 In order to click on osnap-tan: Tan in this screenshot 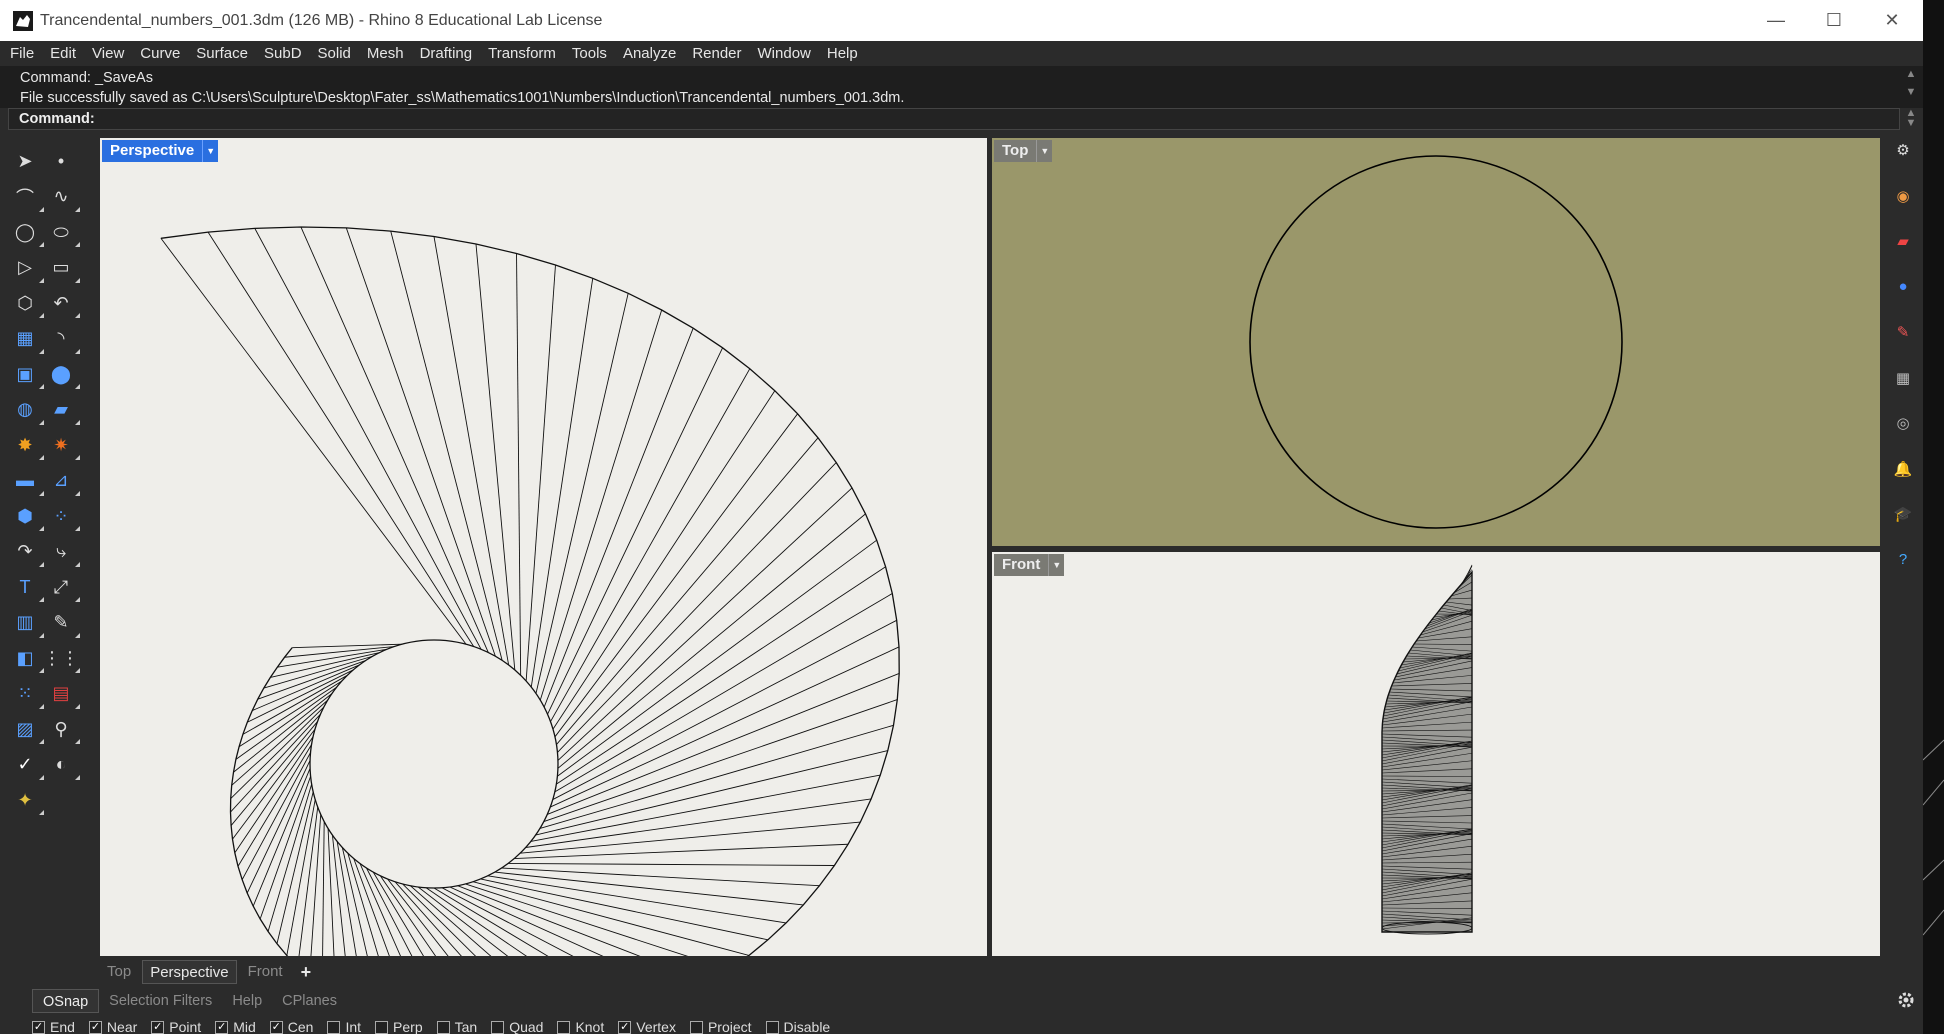, I will do `click(456, 1026)`.